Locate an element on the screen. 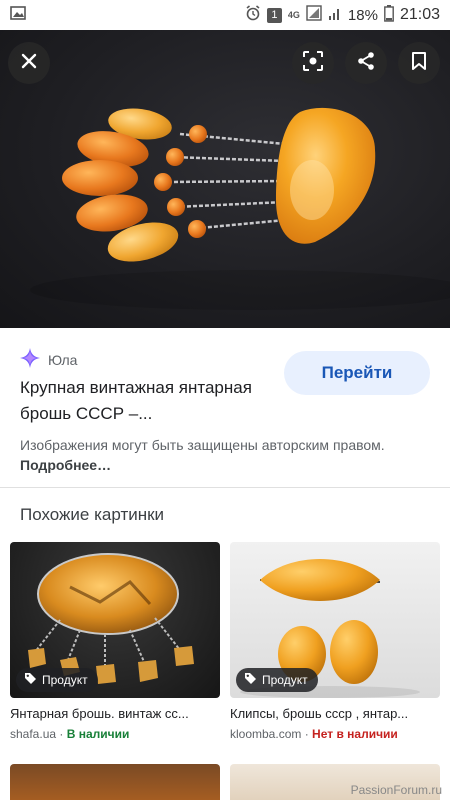  bookmark-icon is located at coordinates (419, 63).